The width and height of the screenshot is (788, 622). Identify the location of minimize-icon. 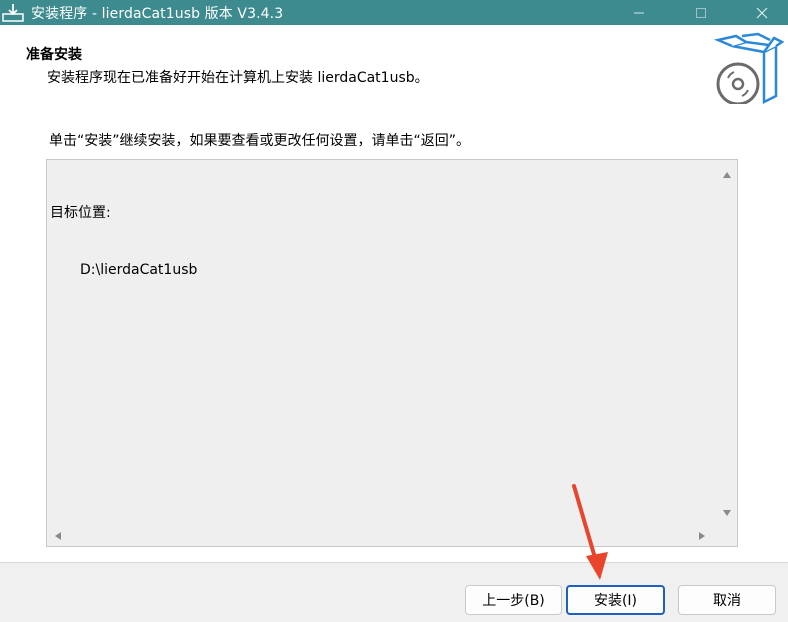
(639, 12).